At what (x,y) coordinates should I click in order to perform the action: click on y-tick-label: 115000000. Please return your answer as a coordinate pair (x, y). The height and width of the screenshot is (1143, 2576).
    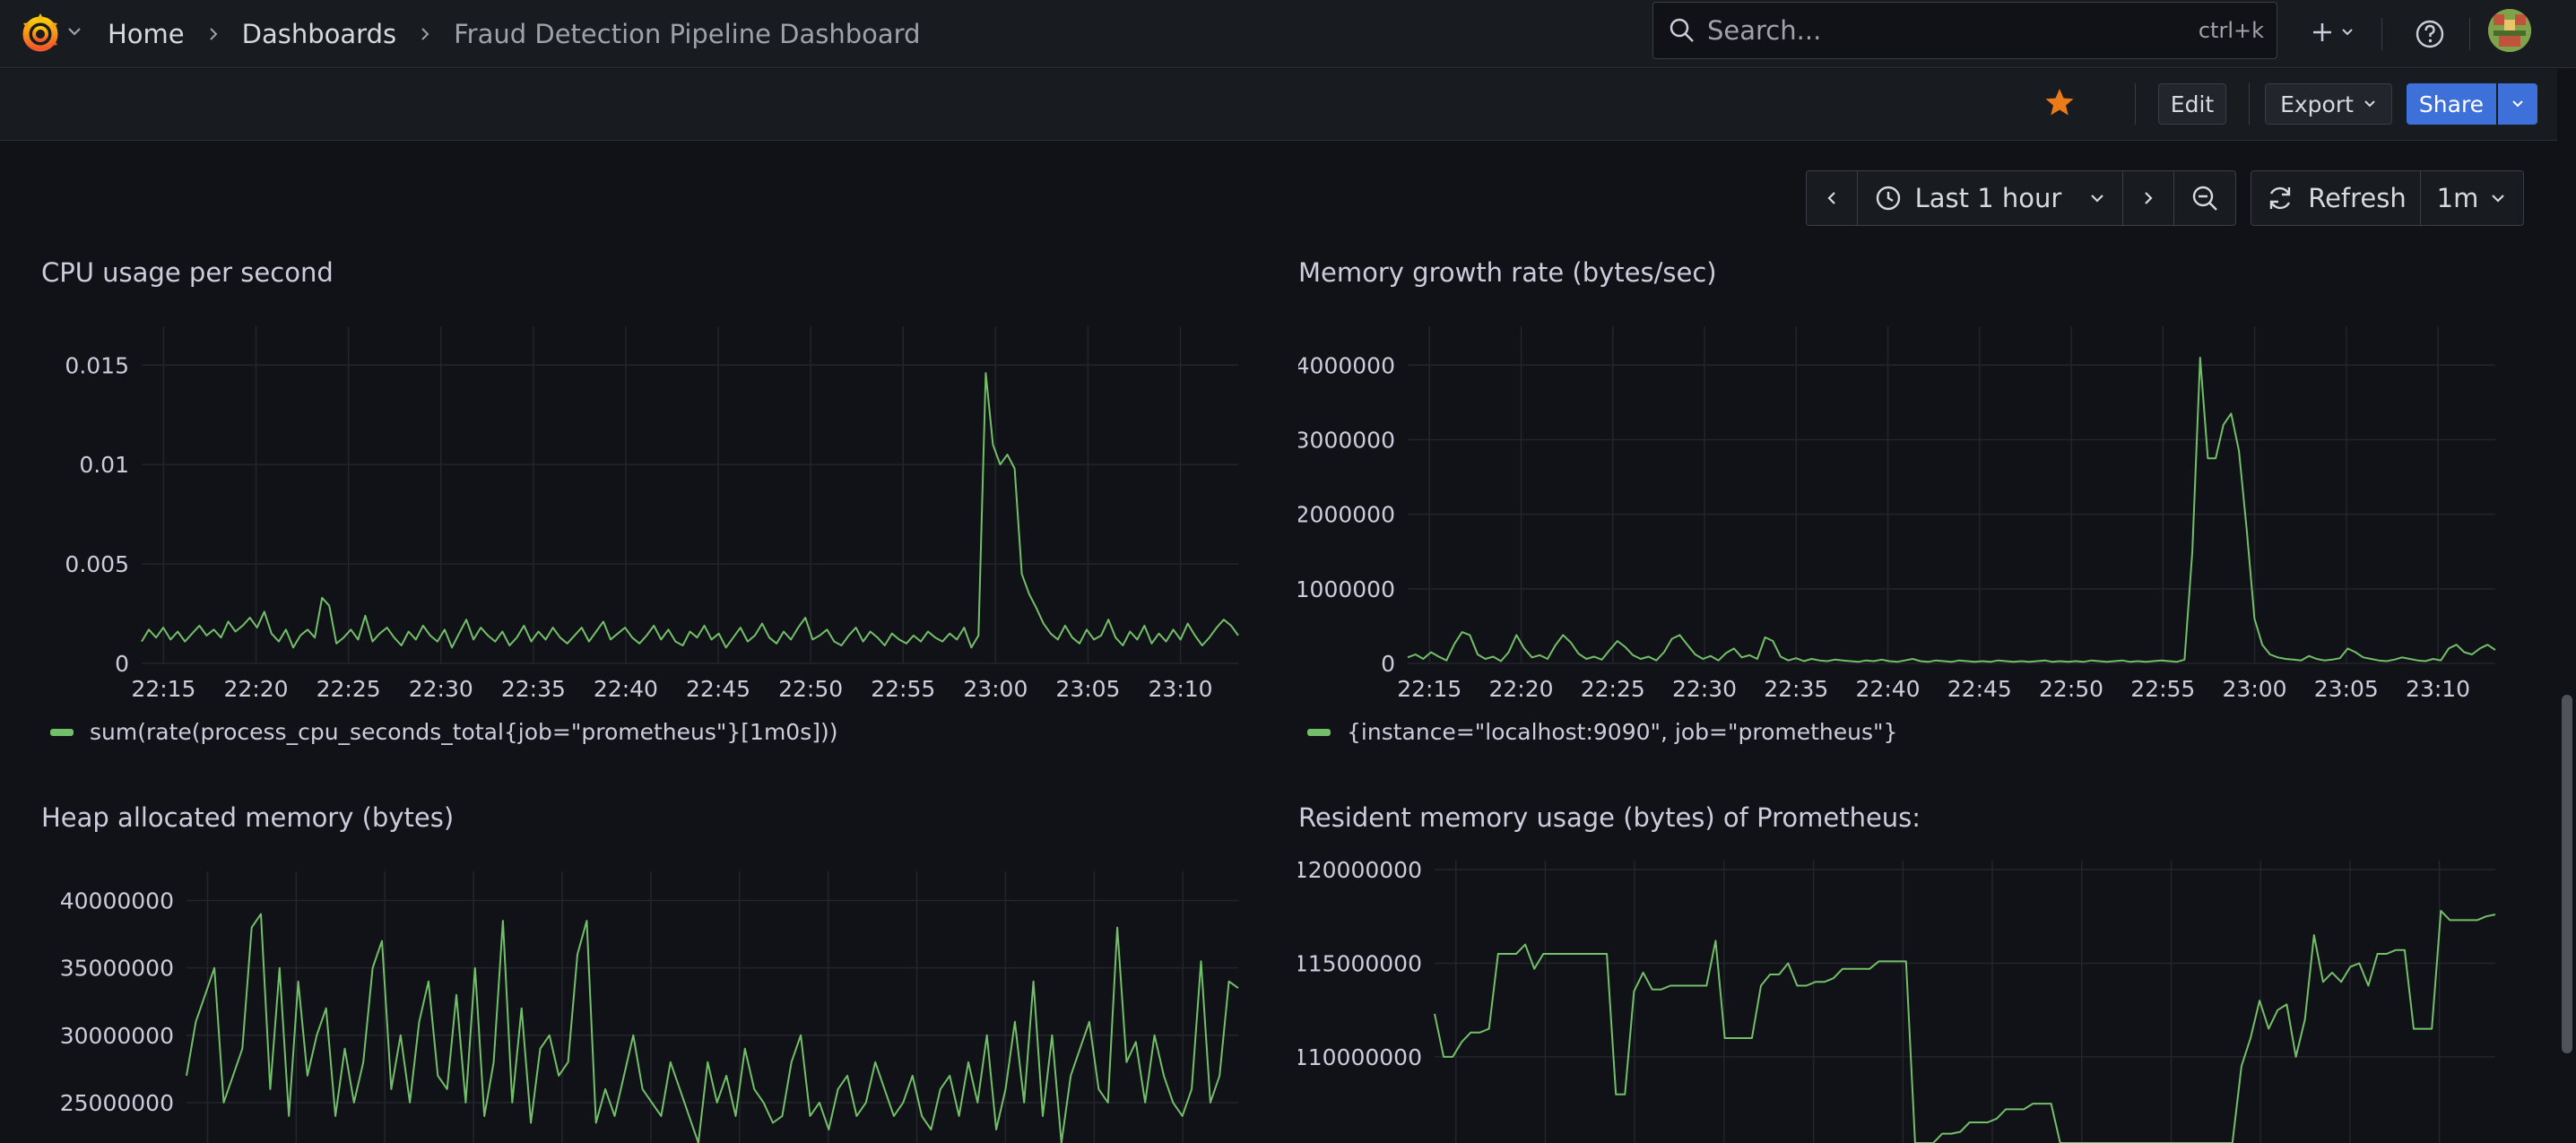
    Looking at the image, I should click on (1360, 963).